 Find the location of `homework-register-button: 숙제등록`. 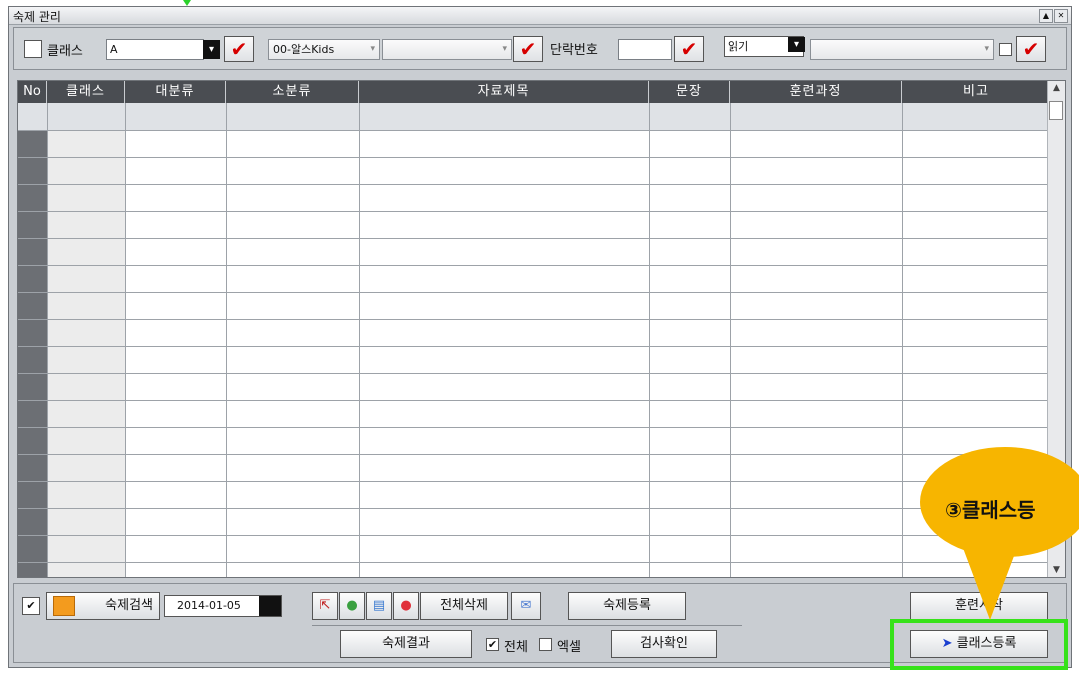

homework-register-button: 숙제등록 is located at coordinates (627, 606).